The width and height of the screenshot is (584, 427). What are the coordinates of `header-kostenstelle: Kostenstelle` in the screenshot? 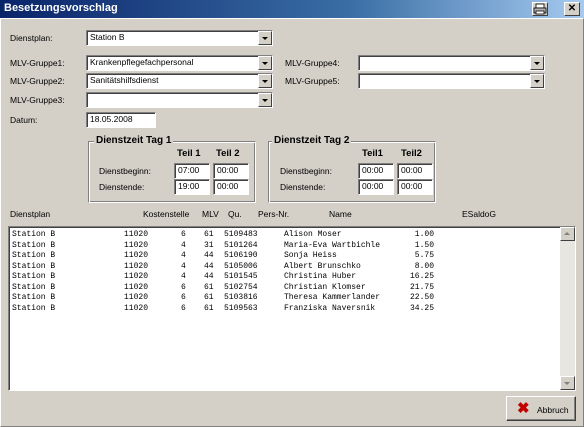 It's located at (166, 214).